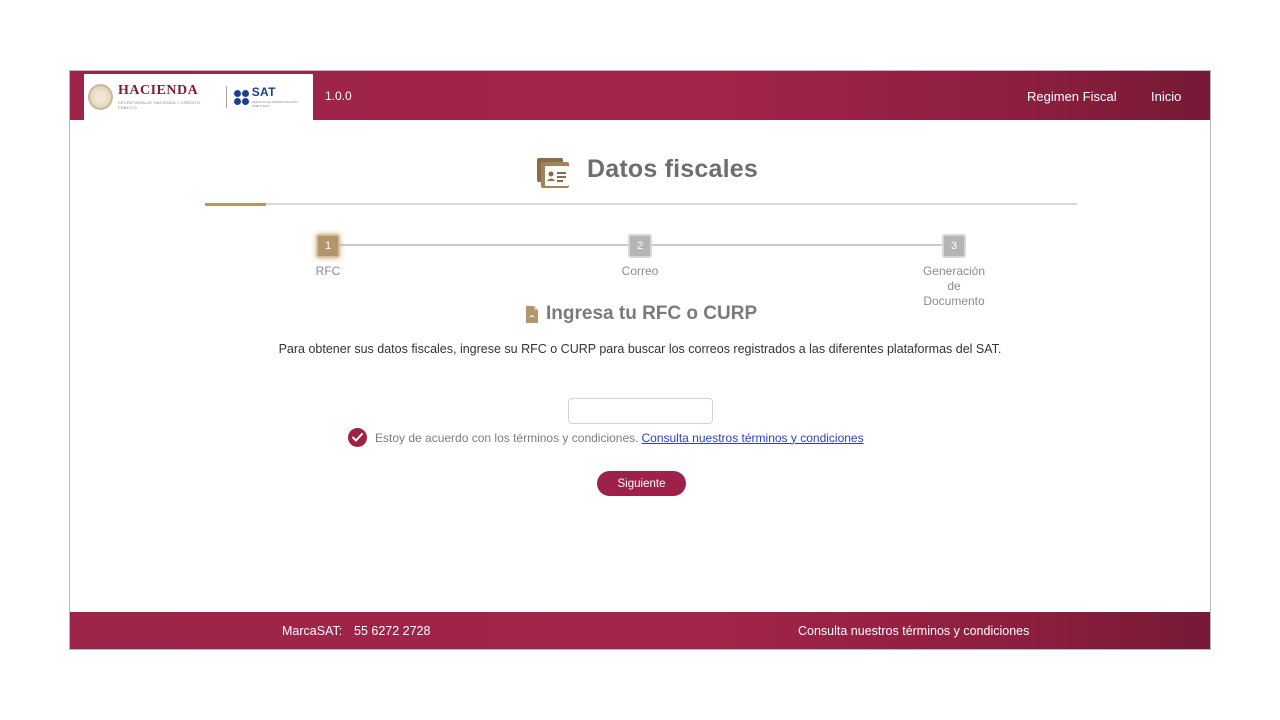  I want to click on app-version: 1.0.0, so click(338, 96).